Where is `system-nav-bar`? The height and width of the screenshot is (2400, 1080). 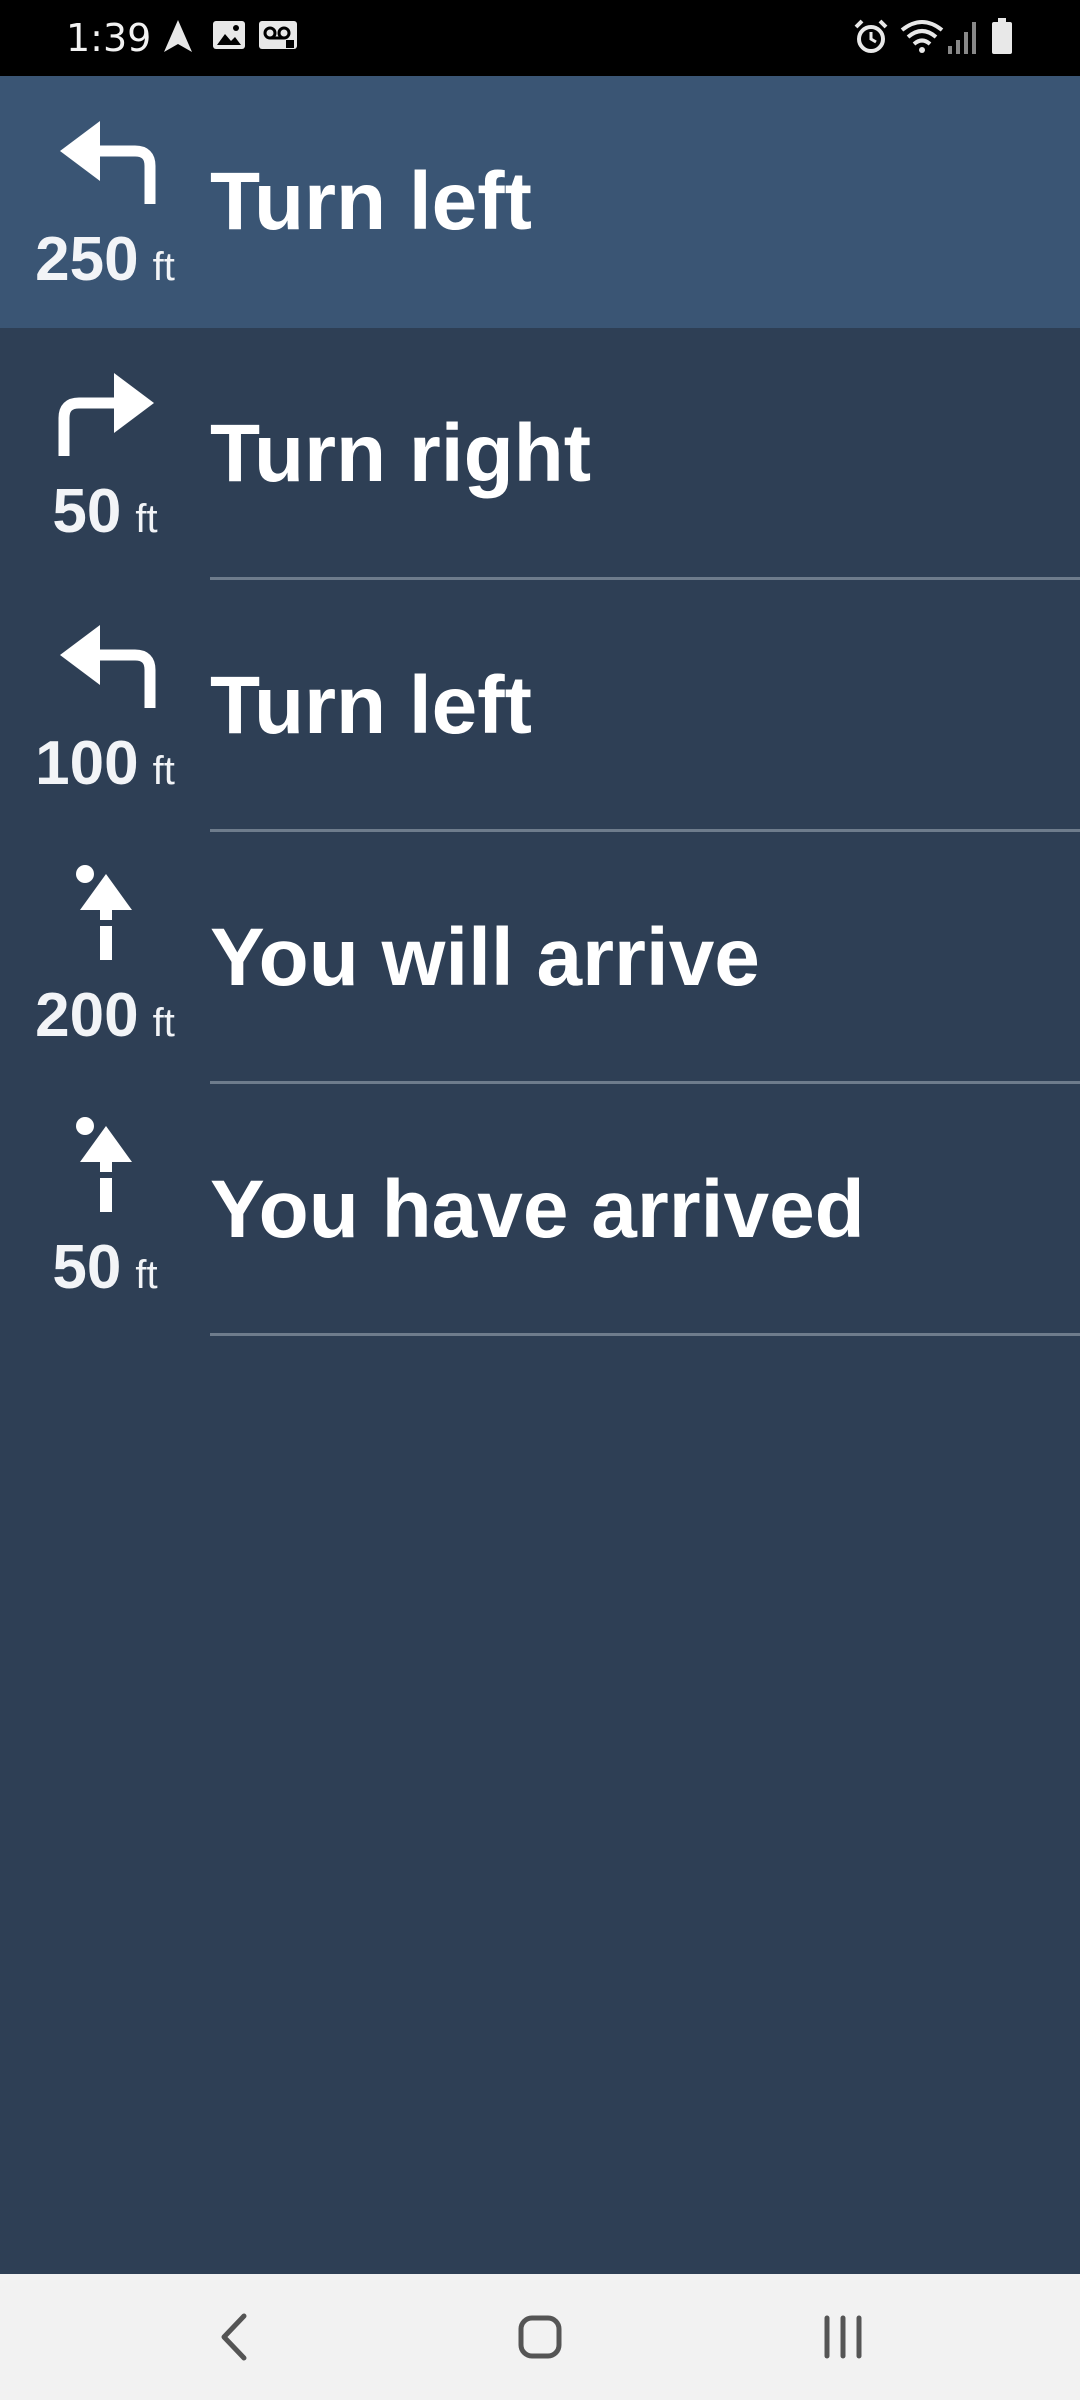
system-nav-bar is located at coordinates (540, 2337).